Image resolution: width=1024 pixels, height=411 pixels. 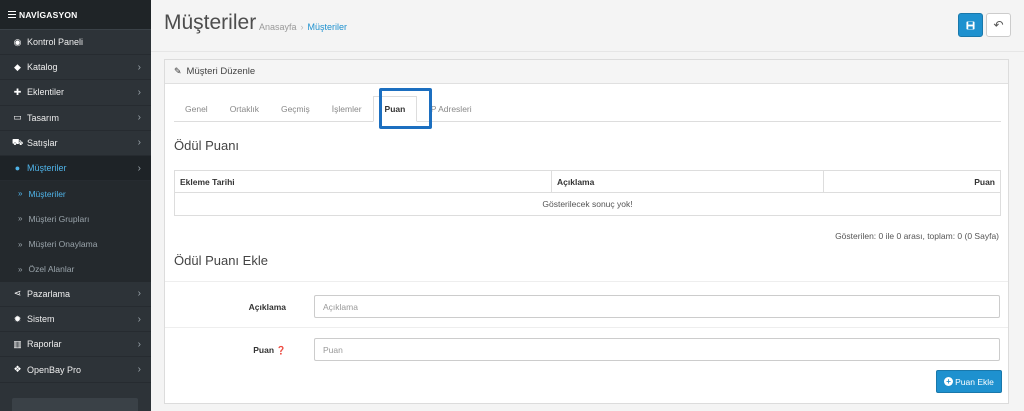 What do you see at coordinates (587, 26) in the screenshot?
I see `page-header: Müşteriler Anasayfa › Müşteriler ↶` at bounding box center [587, 26].